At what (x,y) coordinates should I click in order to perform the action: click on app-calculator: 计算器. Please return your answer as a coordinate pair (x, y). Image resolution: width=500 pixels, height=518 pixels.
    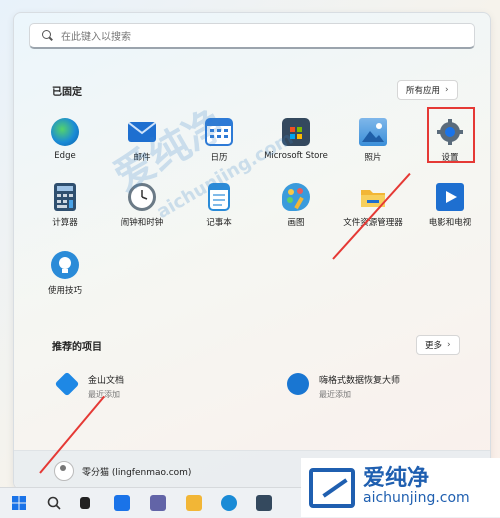
    Looking at the image, I should click on (65, 205).